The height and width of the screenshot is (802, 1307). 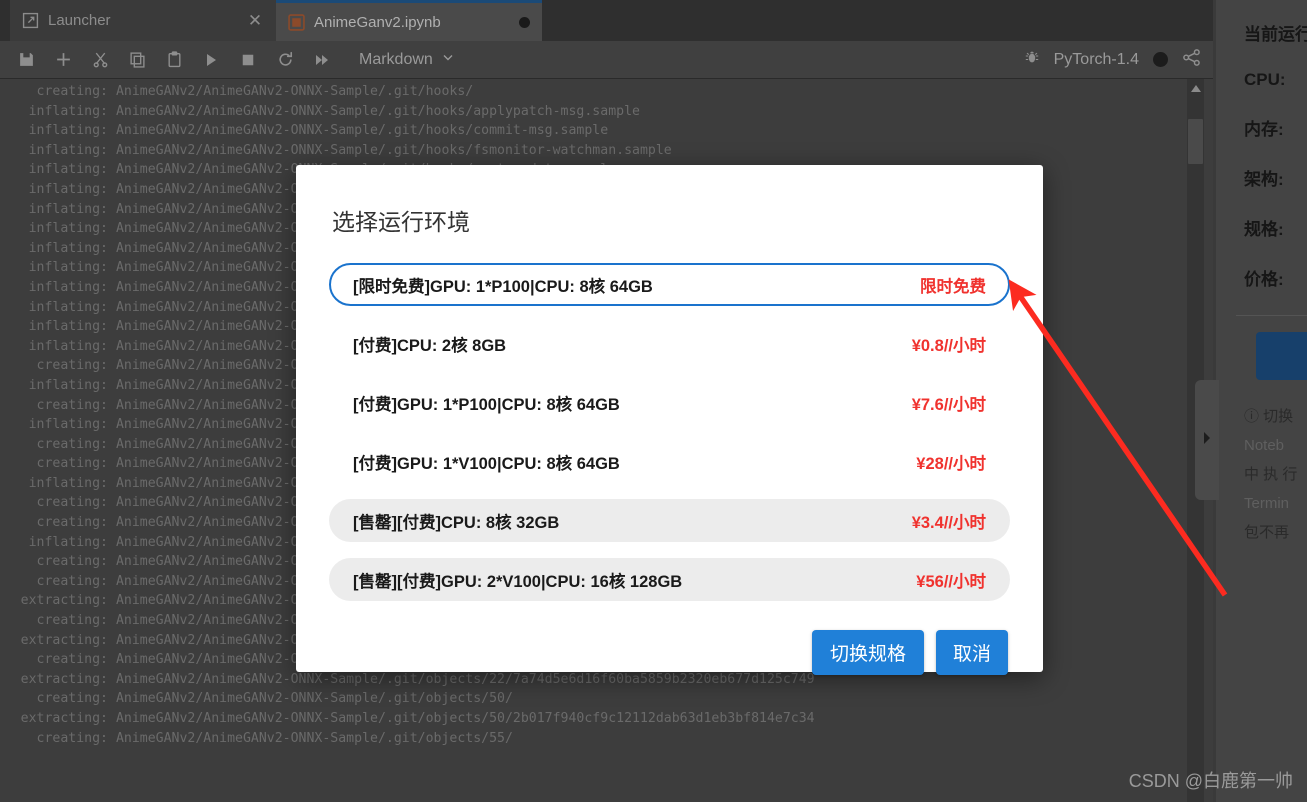 What do you see at coordinates (26, 60) in the screenshot?
I see `save-button` at bounding box center [26, 60].